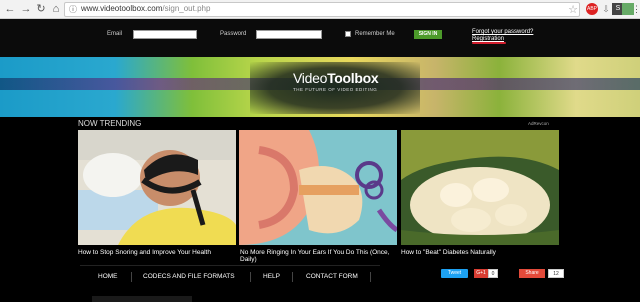  I want to click on adblock-icon: ABP, so click(592, 9).